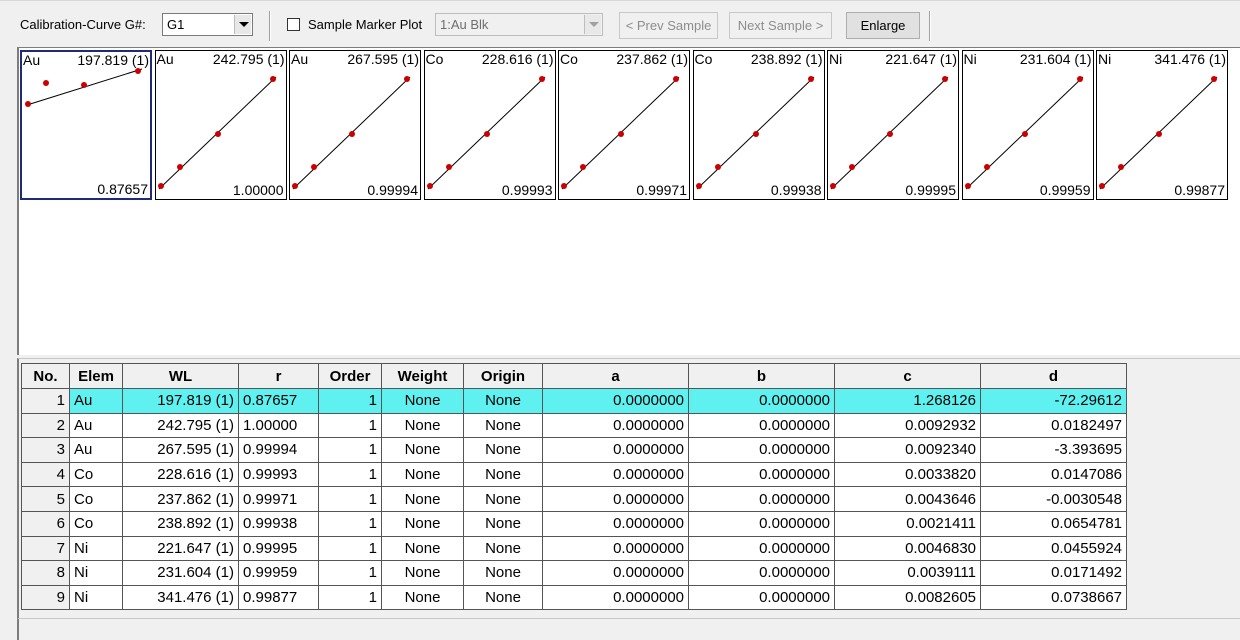  Describe the element at coordinates (907, 499) in the screenshot. I see `table-cell: 0.0043646` at that location.